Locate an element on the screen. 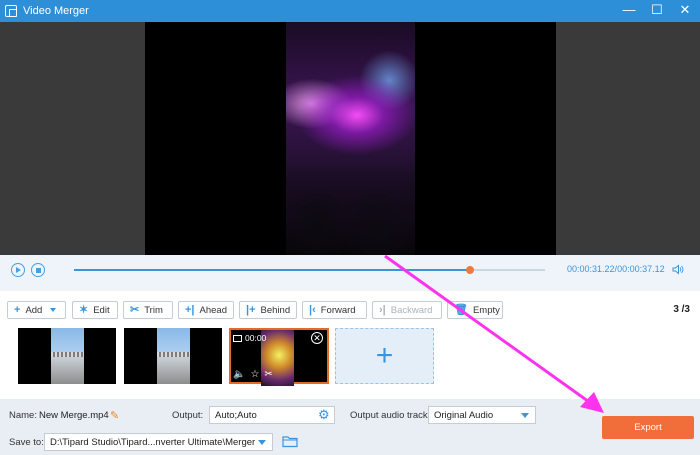  trash-icon: 🗑 is located at coordinates (461, 309).